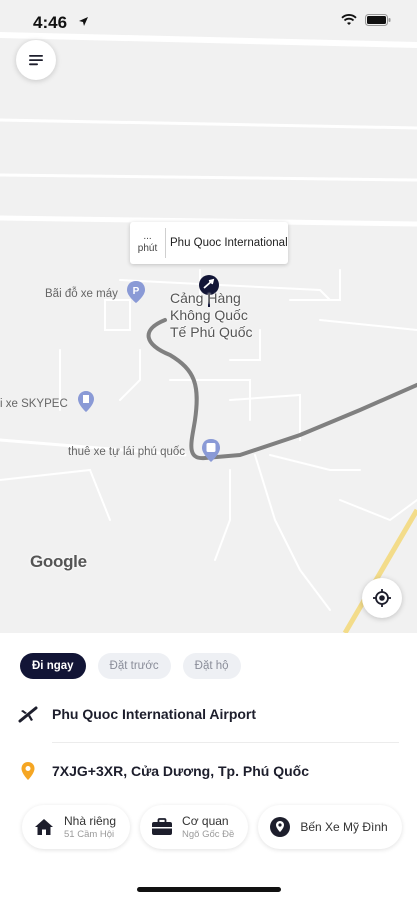 The height and width of the screenshot is (900, 417). I want to click on saved-place-work-title: Cơ quan, so click(205, 820).